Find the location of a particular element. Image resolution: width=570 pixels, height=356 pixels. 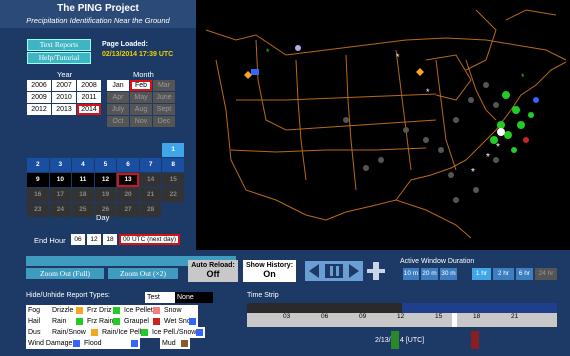

legend-ice-pellets: Ice Pellets is located at coordinates (142, 310).